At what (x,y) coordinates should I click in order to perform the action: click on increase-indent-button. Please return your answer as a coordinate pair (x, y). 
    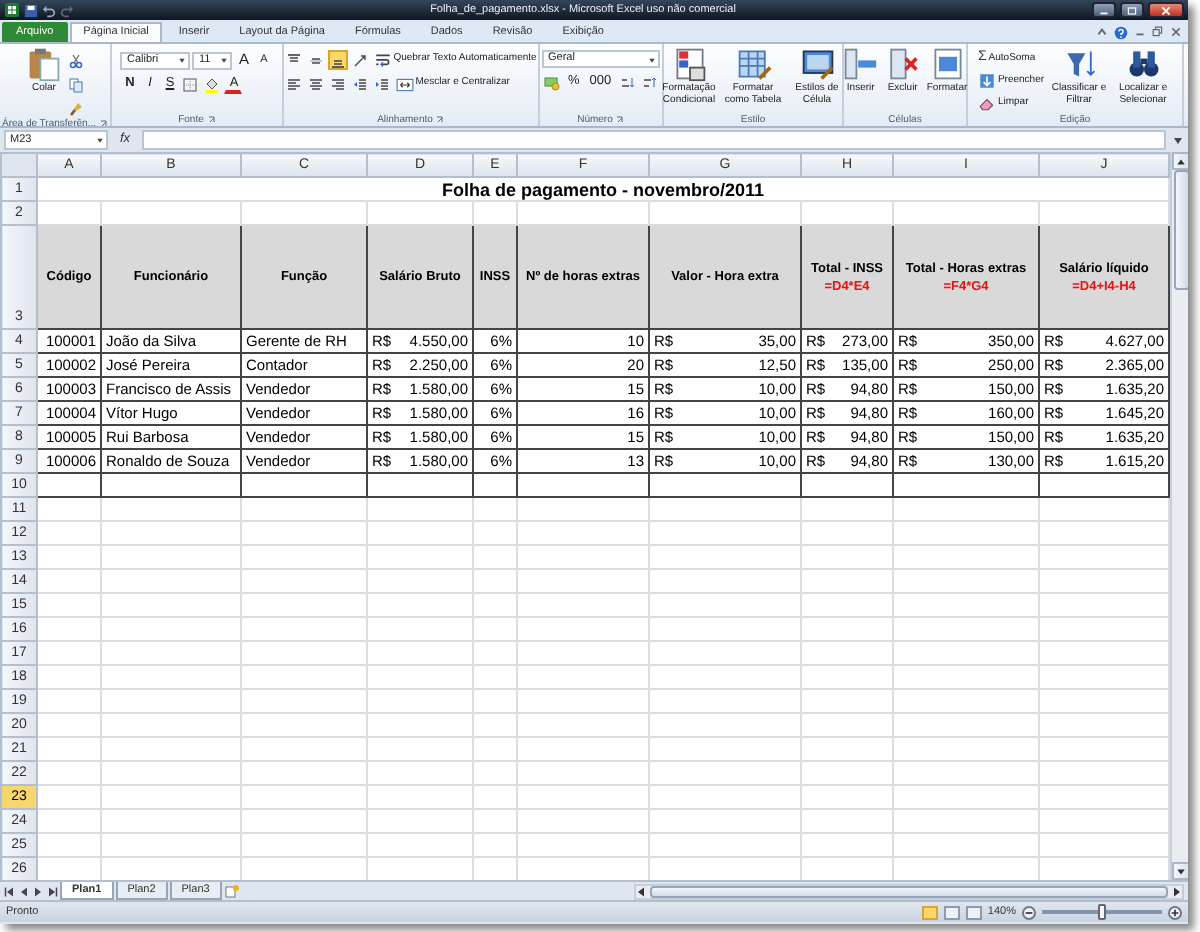
    Looking at the image, I should click on (381, 84).